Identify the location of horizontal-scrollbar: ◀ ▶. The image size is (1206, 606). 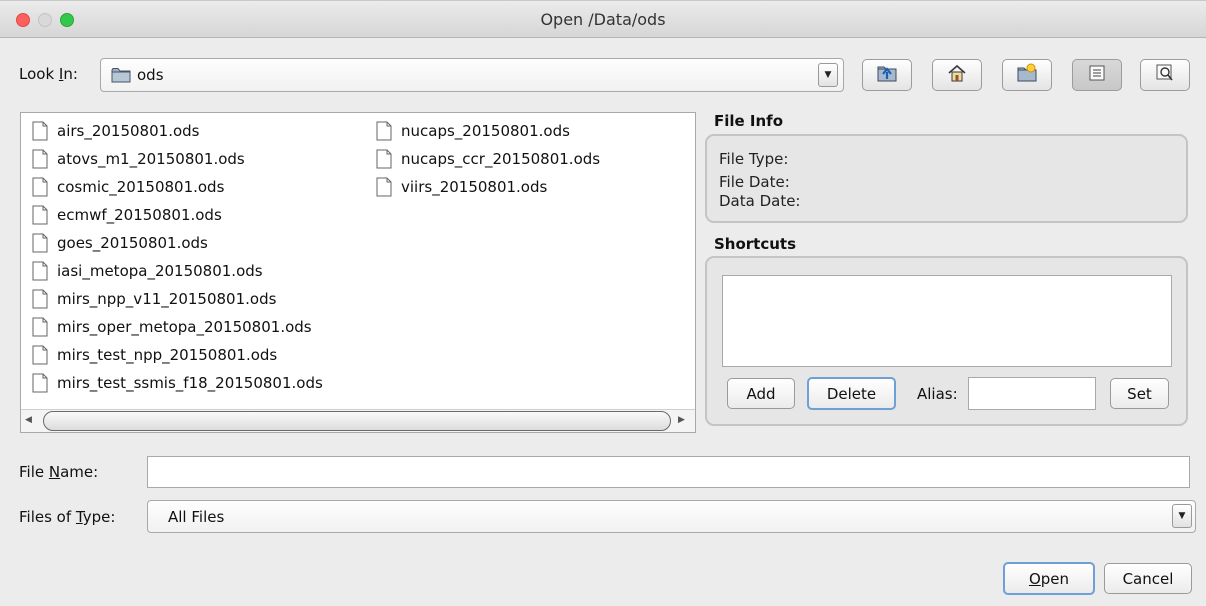
(358, 420).